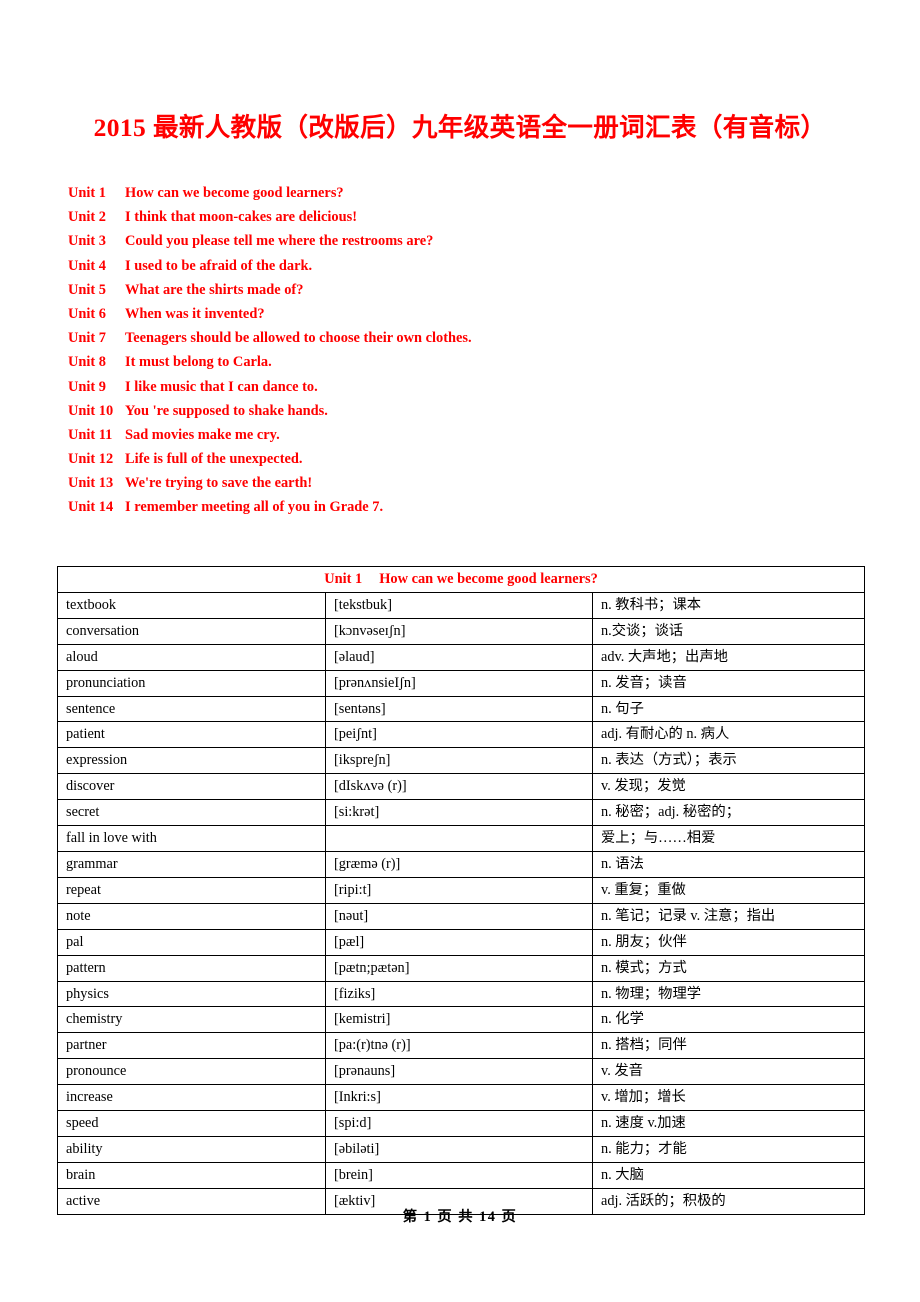  Describe the element at coordinates (418, 362) in the screenshot. I see `unit-index-item: Unit 8 It must belong to Carla.` at that location.